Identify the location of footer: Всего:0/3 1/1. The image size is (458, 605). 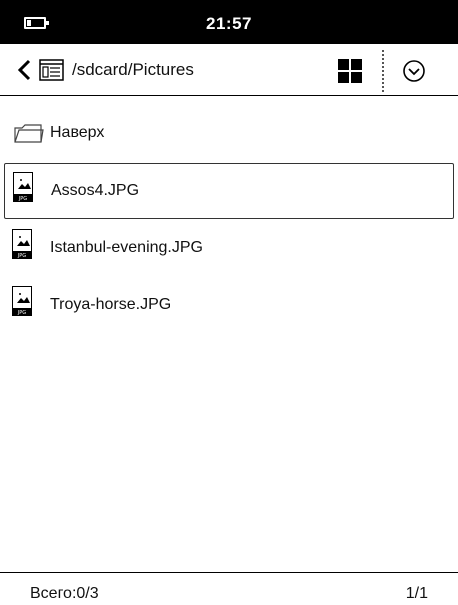
(229, 588).